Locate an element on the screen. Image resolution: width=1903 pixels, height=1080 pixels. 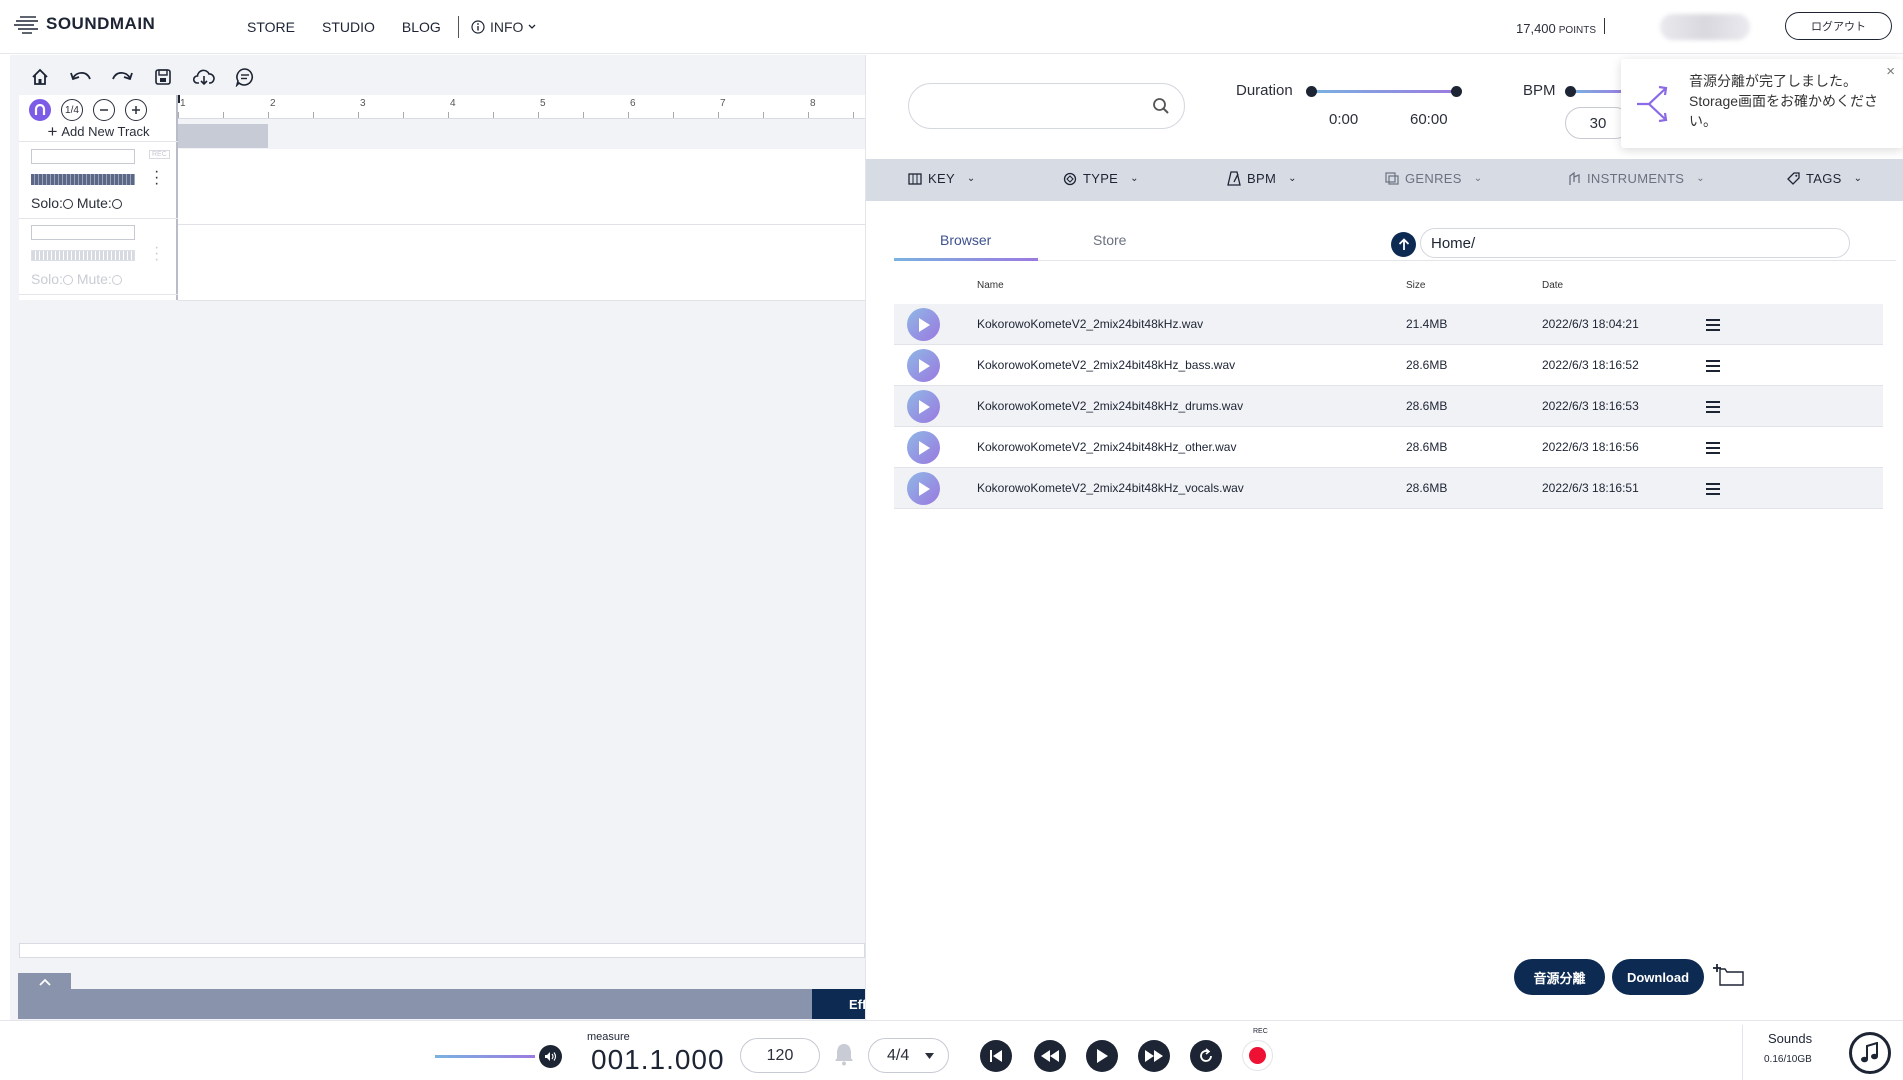
effects-label: Effects is located at coordinates (838, 1004).